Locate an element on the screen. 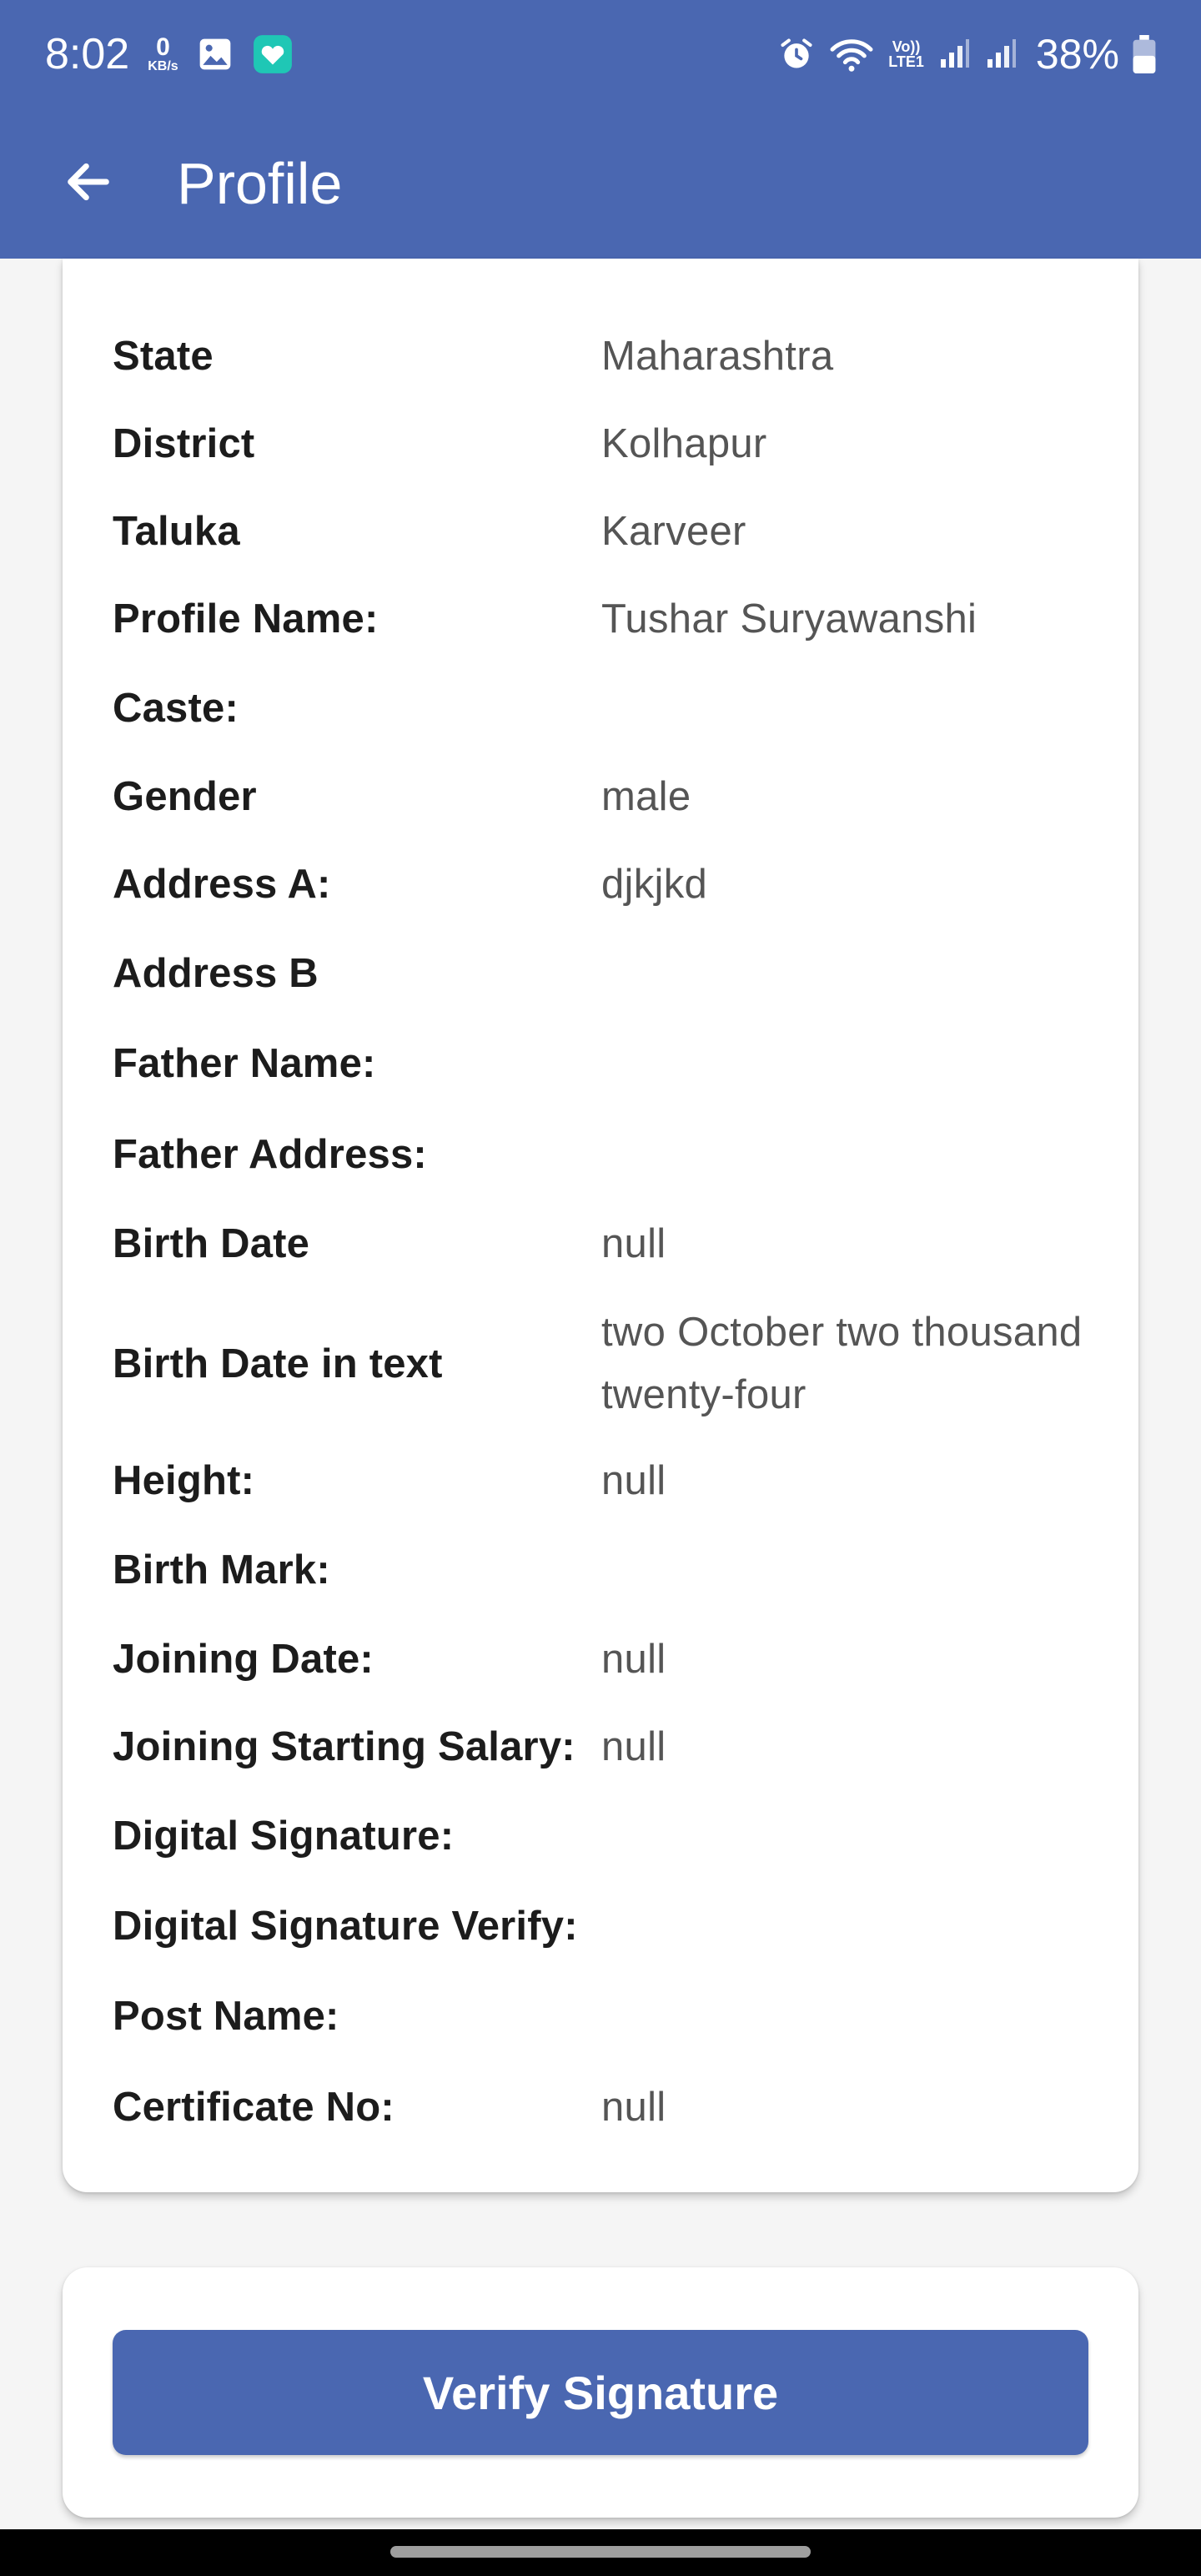 The image size is (1201, 2576). profile-row-address-b: Address B is located at coordinates (613, 973).